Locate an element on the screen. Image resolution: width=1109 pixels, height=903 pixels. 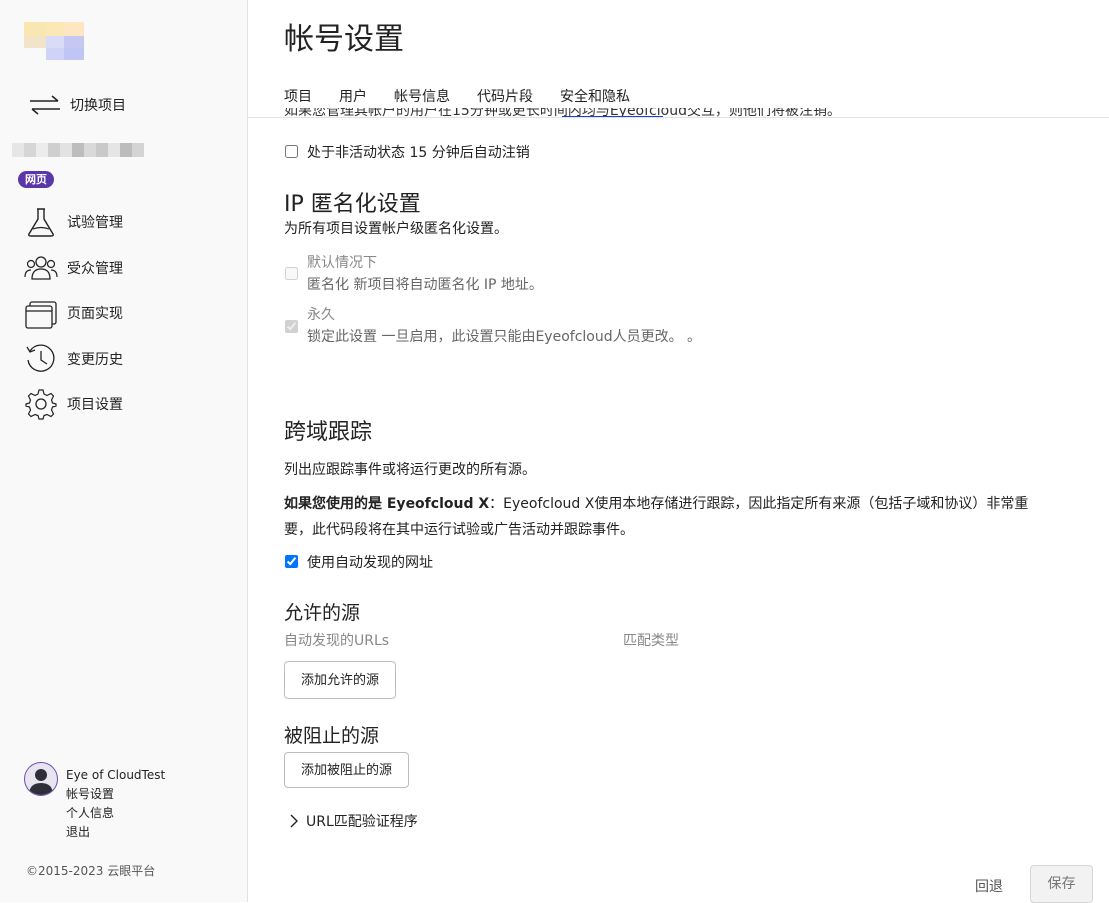
profile-link: 个人信息 is located at coordinates (115, 813).